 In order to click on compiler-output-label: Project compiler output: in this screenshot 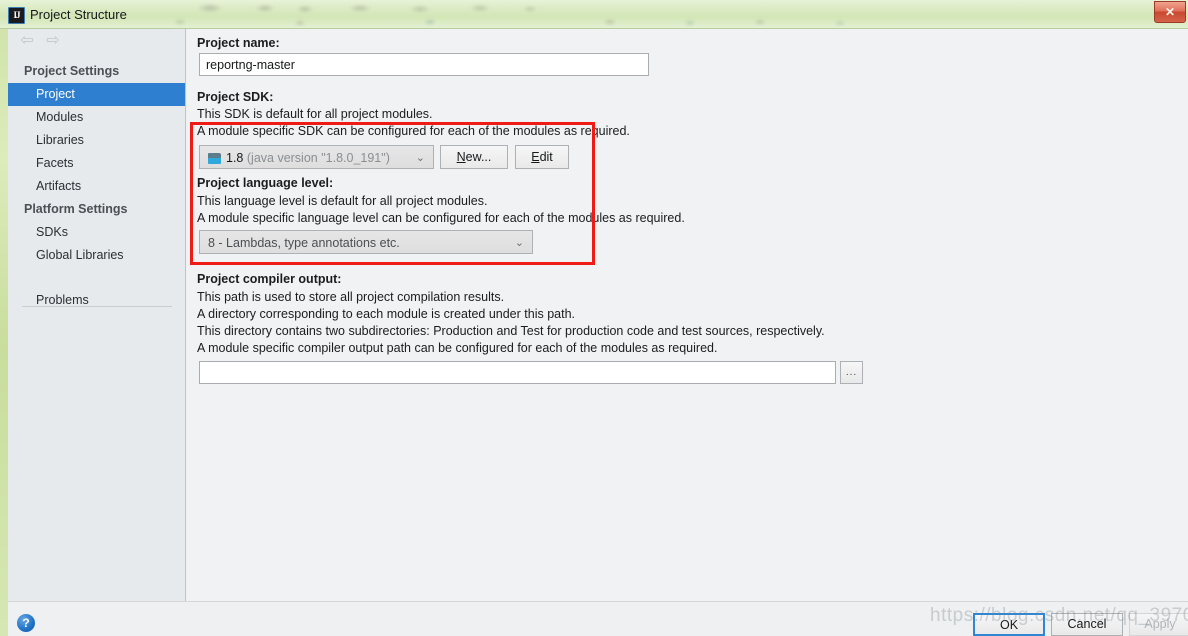, I will do `click(269, 279)`.